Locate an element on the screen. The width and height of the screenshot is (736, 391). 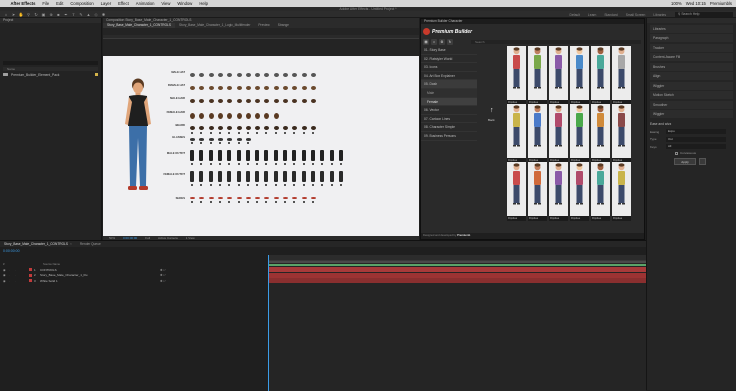
right-panel-item: Paragraph is located at coordinates (691, 38).